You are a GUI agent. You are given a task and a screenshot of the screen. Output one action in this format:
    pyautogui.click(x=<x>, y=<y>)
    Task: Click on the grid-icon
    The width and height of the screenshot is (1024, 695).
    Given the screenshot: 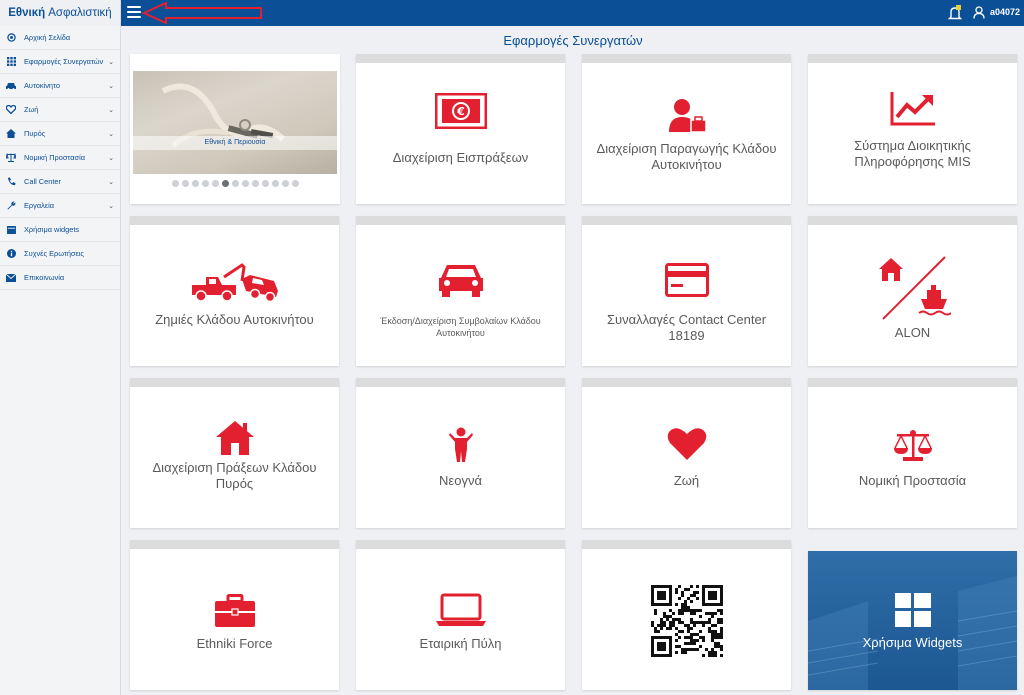 What is the action you would take?
    pyautogui.click(x=11, y=62)
    